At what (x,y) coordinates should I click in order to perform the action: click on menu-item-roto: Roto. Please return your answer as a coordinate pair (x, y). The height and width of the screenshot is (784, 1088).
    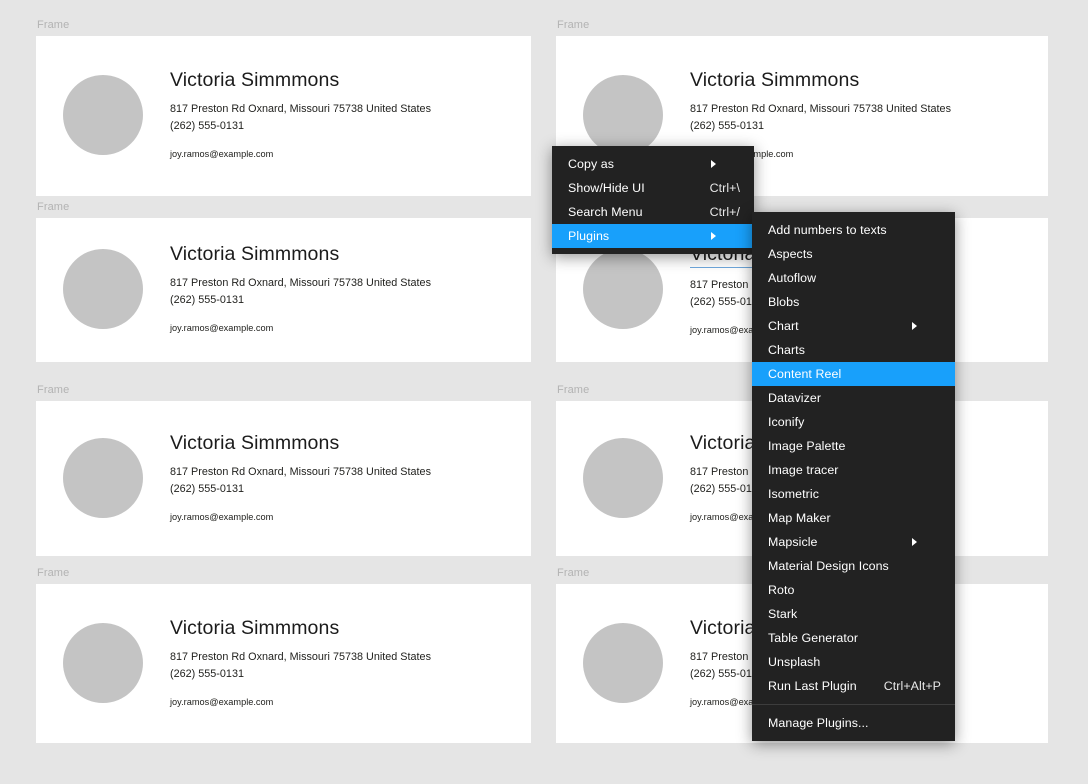
    Looking at the image, I should click on (853, 590).